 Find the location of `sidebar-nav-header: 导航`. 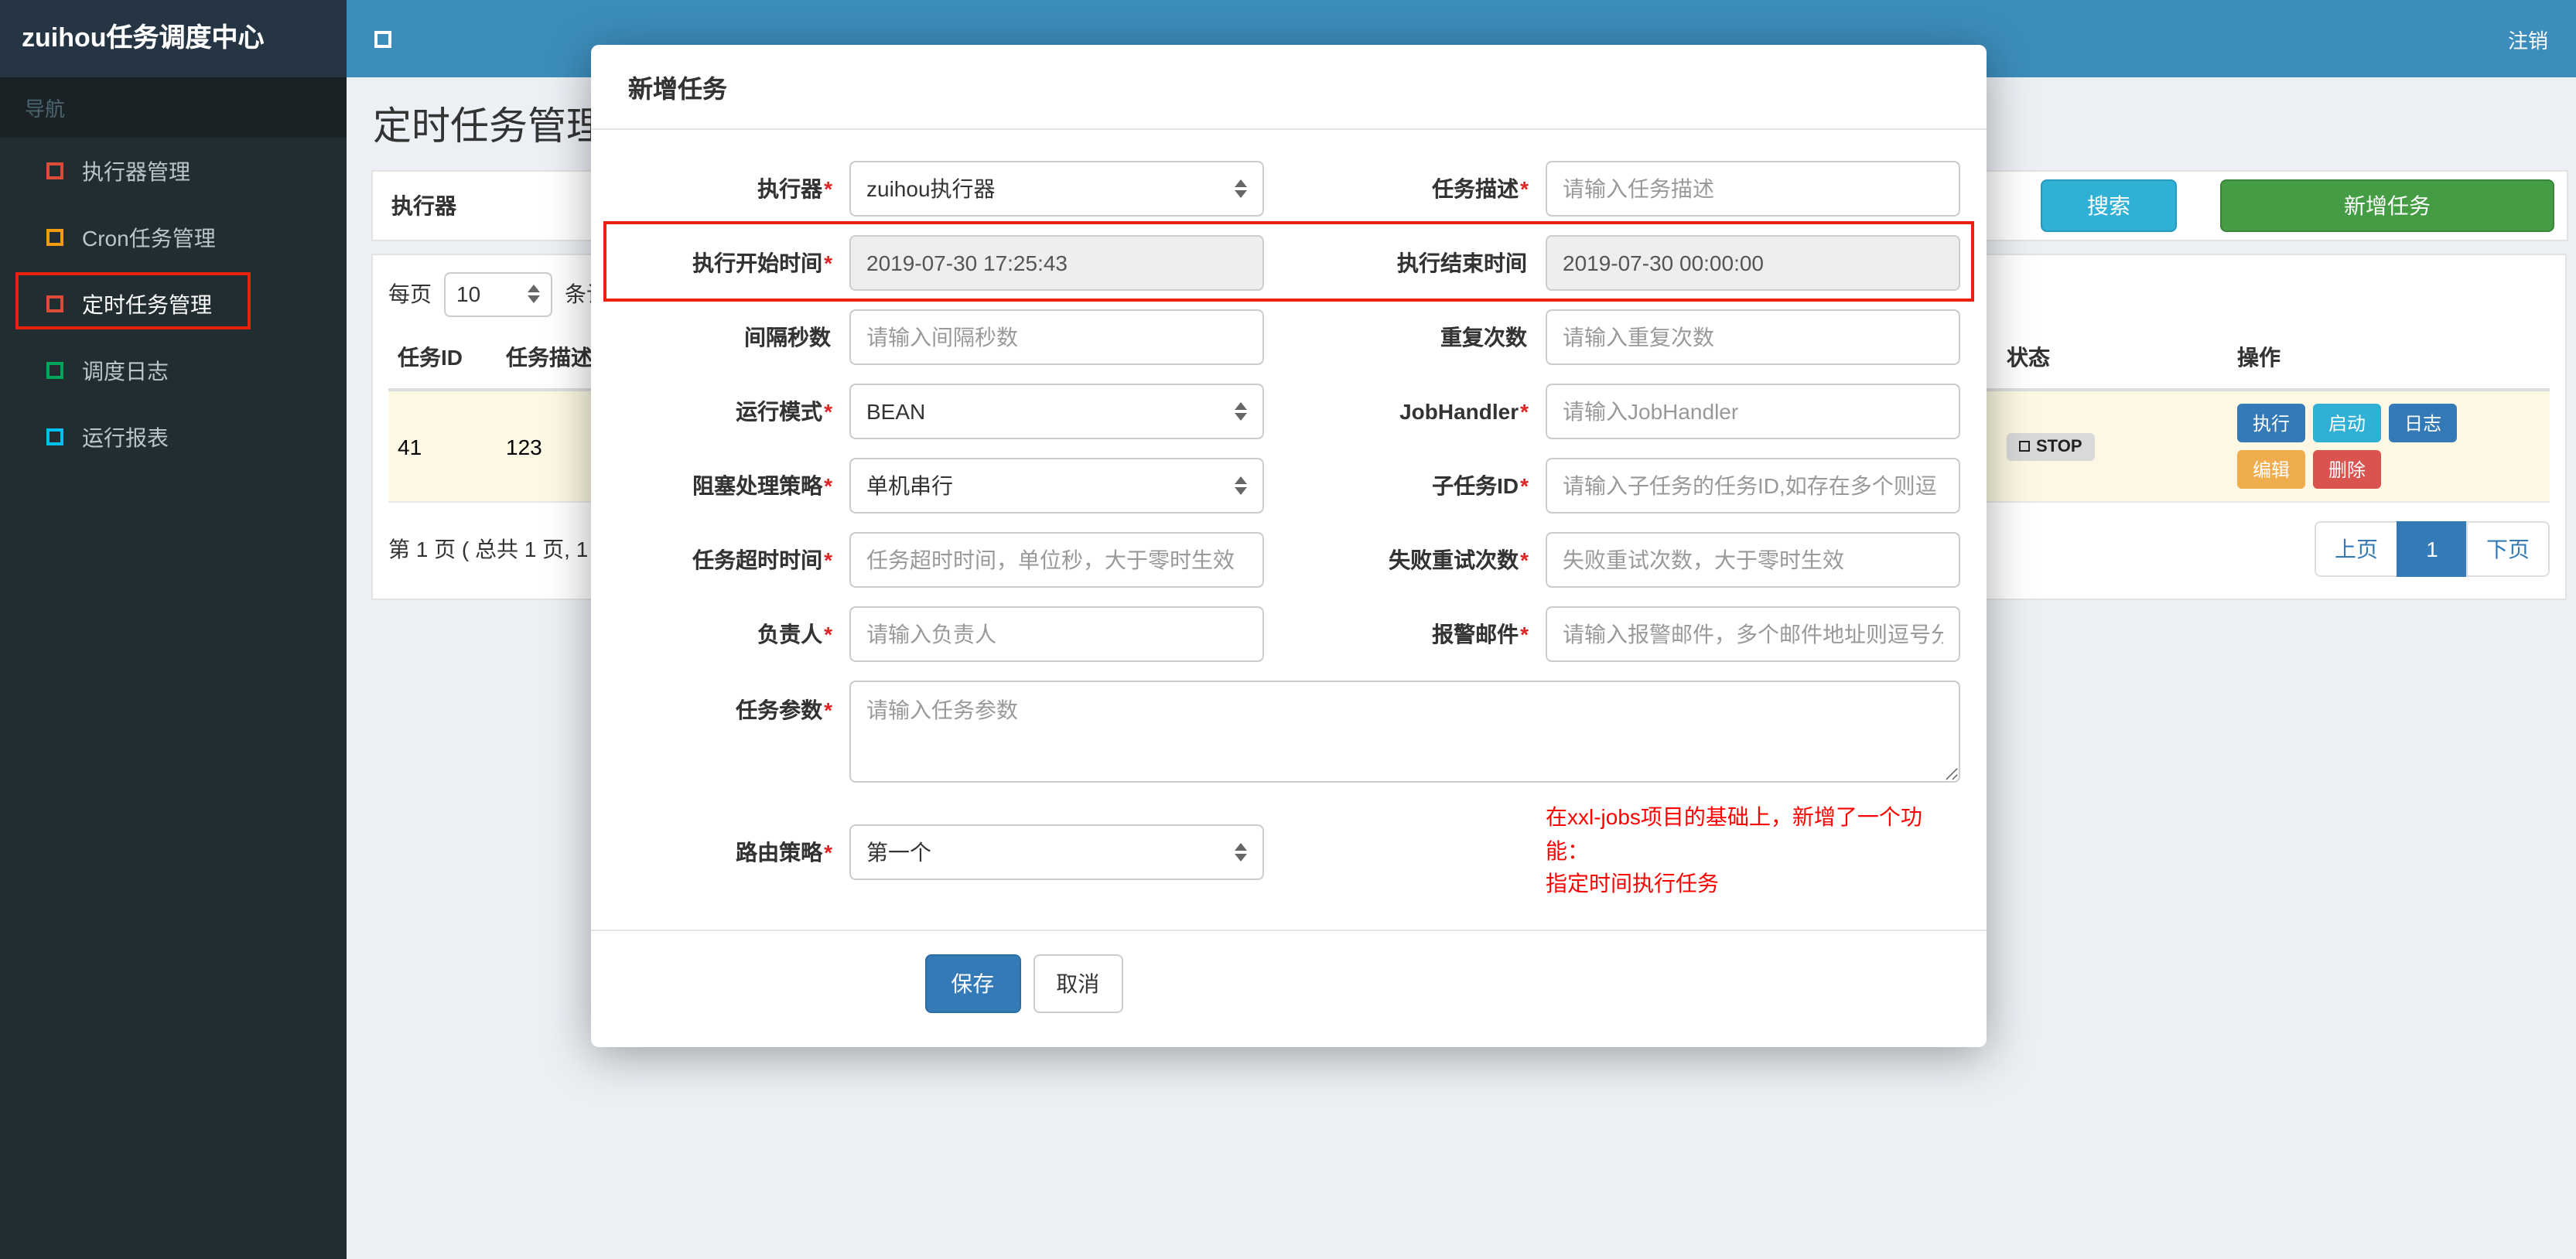

sidebar-nav-header: 导航 is located at coordinates (173, 108).